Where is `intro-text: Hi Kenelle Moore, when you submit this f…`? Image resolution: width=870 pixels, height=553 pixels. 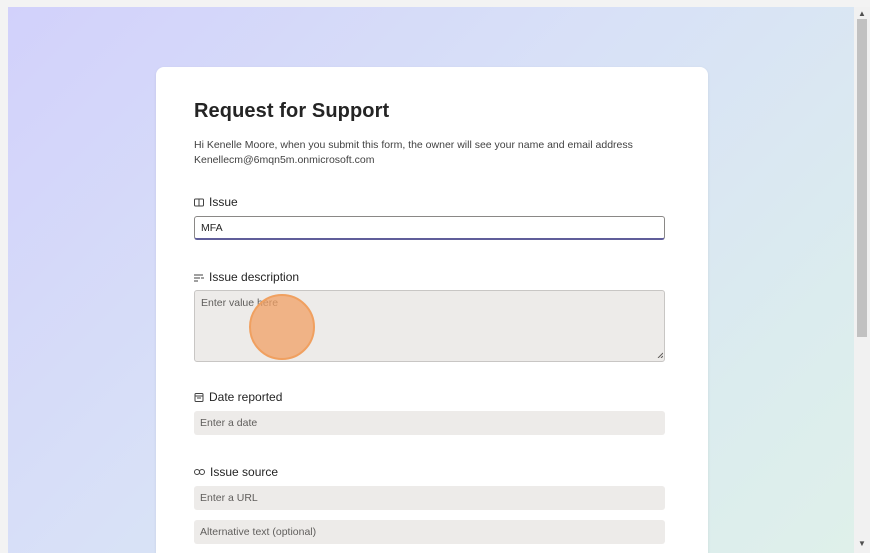 intro-text: Hi Kenelle Moore, when you submit this f… is located at coordinates (413, 145).